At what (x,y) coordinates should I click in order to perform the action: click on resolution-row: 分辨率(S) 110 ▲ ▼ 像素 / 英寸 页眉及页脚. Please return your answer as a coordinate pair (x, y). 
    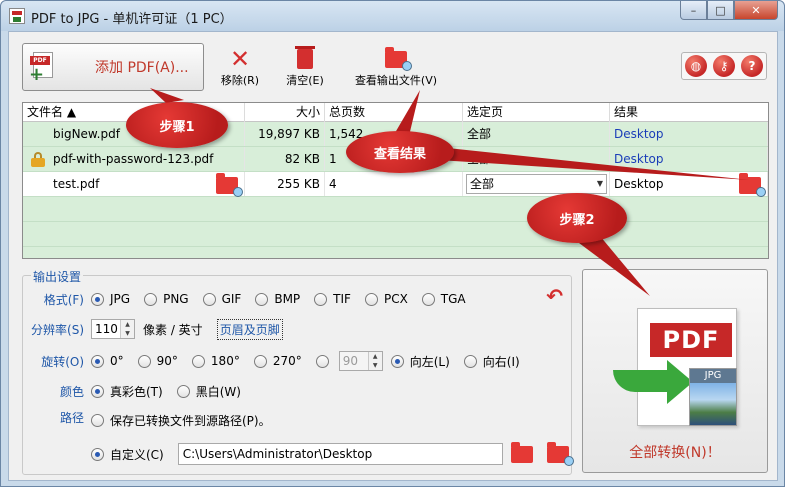
    Looking at the image, I should click on (153, 329).